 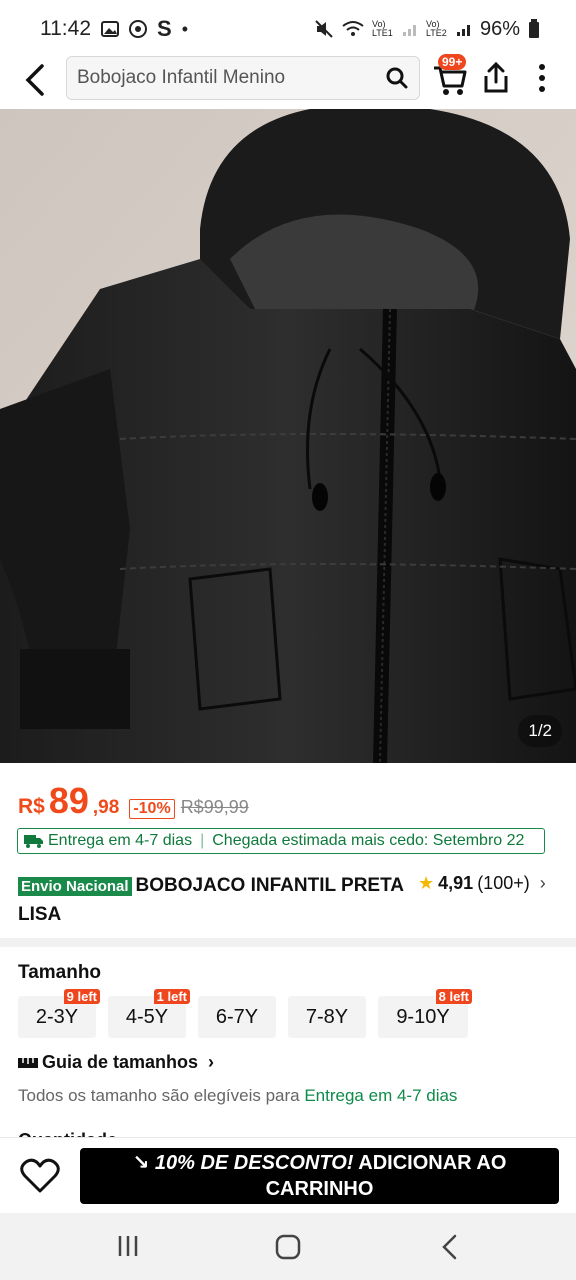 What do you see at coordinates (436, 28) in the screenshot?
I see `sim2-label: Vo) LTE2` at bounding box center [436, 28].